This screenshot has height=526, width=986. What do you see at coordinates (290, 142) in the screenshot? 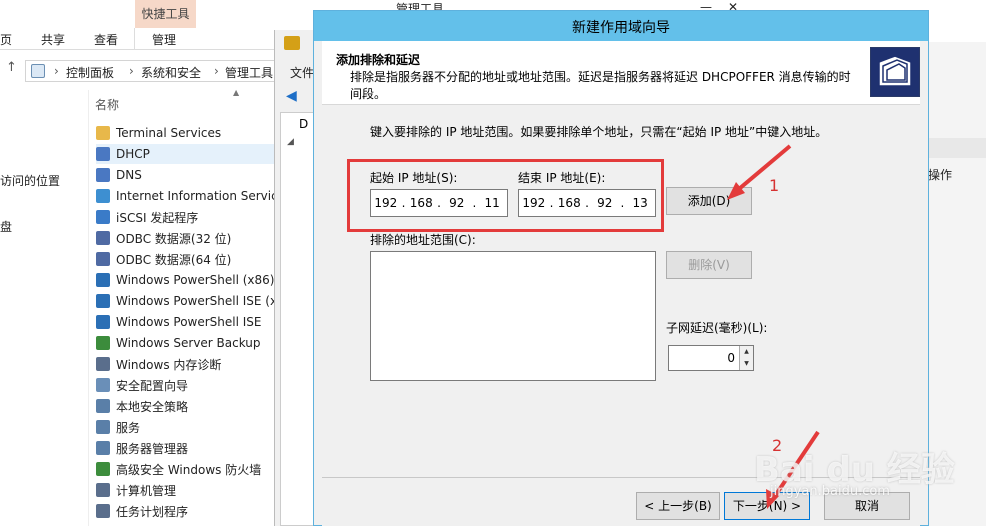
I see `expand-icon: ◢` at bounding box center [290, 142].